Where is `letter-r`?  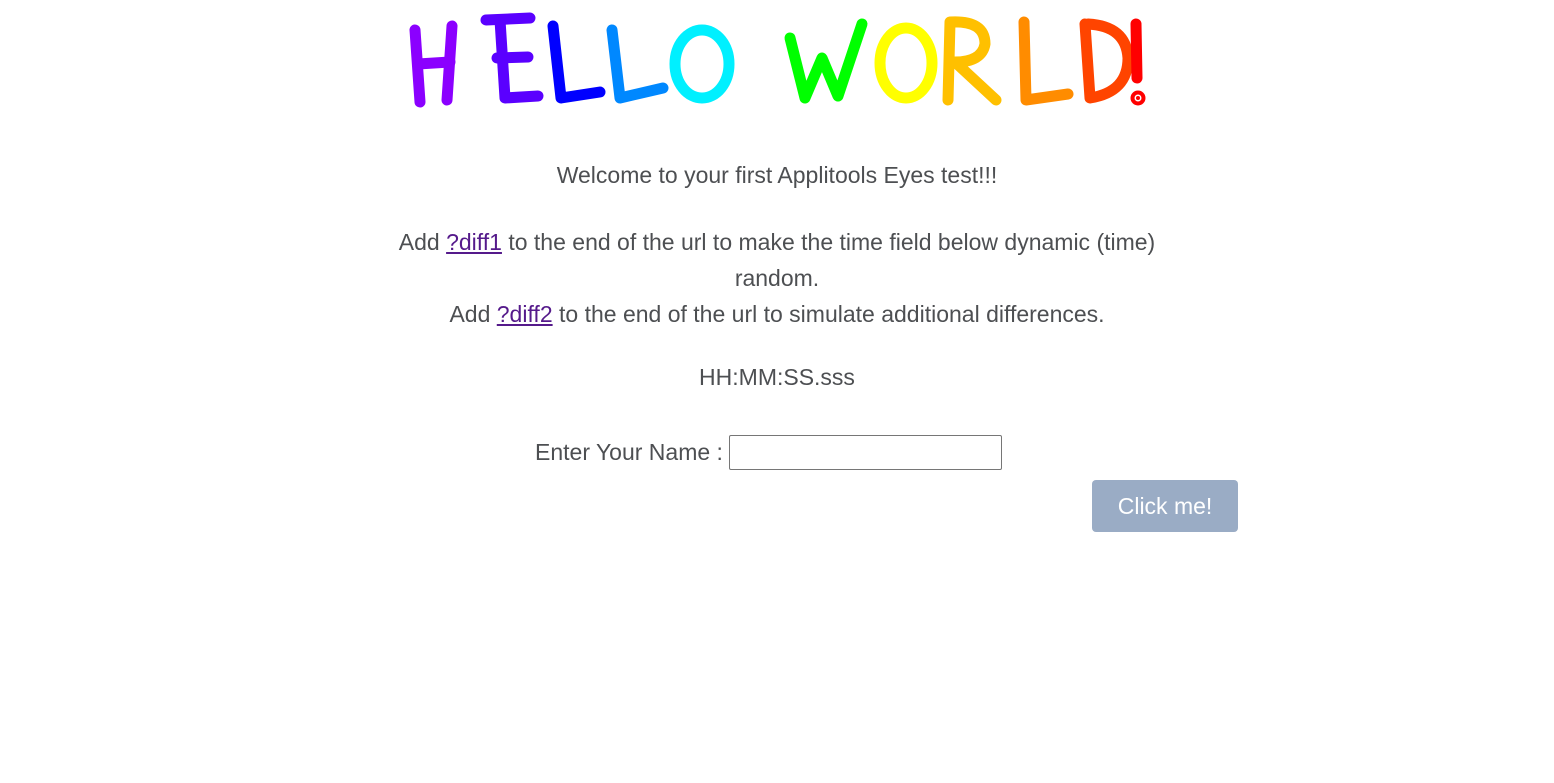 letter-r is located at coordinates (972, 61).